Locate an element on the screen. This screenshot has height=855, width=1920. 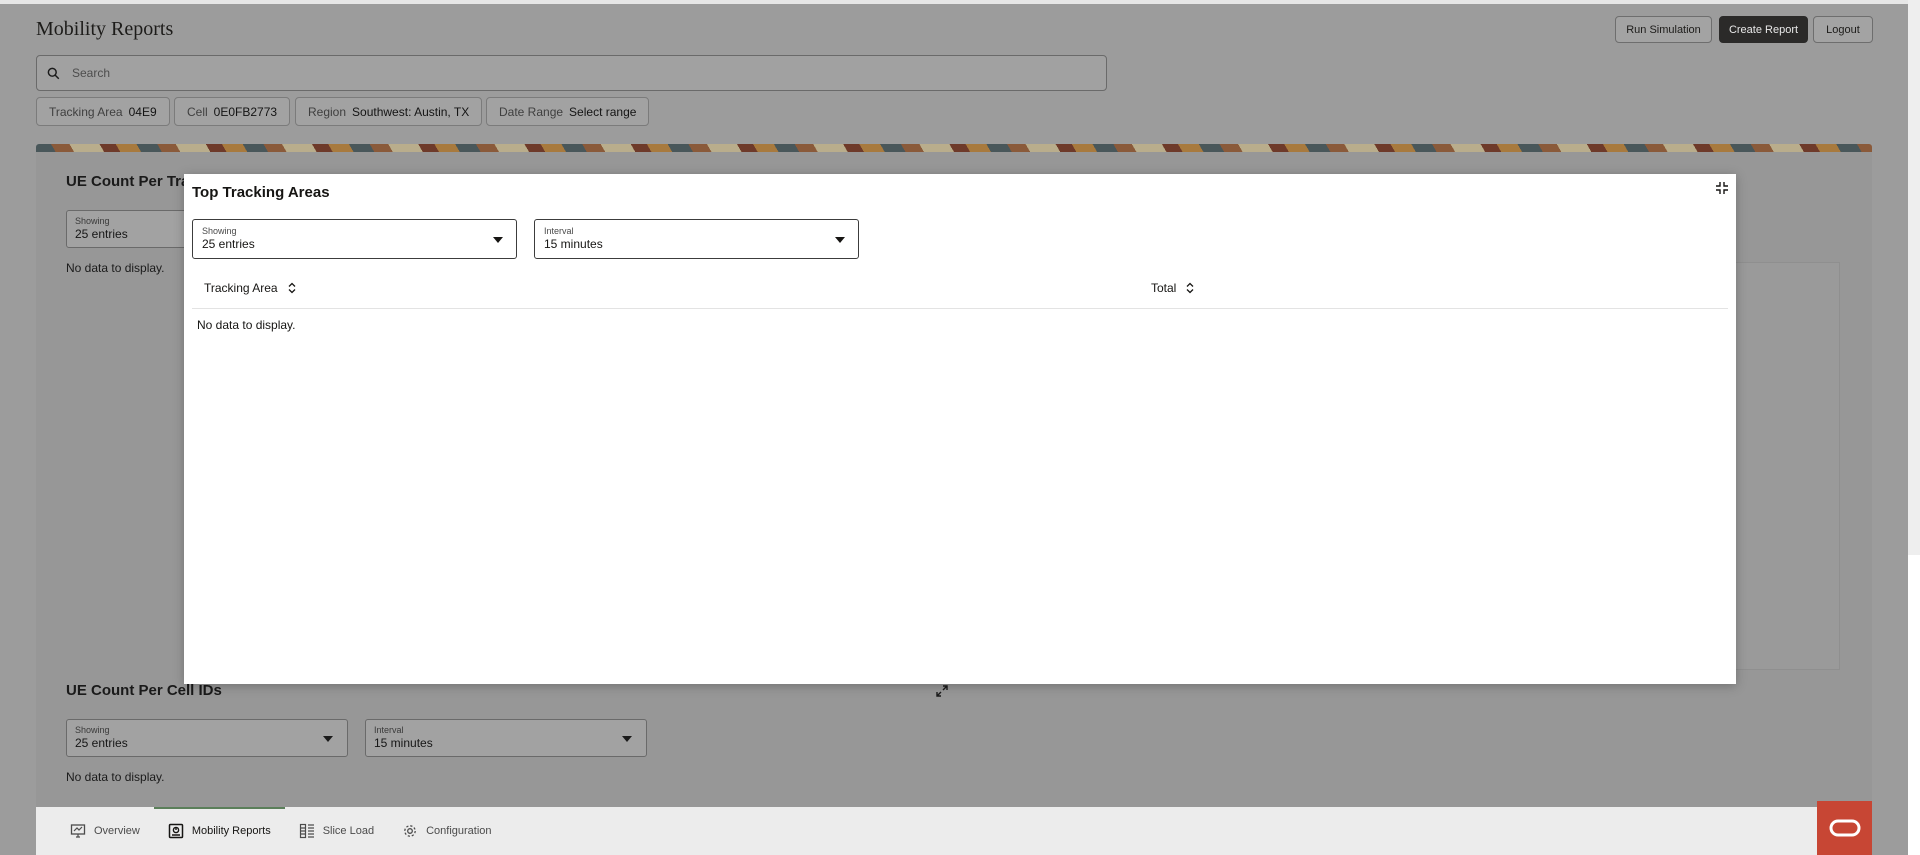
search-input is located at coordinates (522, 73).